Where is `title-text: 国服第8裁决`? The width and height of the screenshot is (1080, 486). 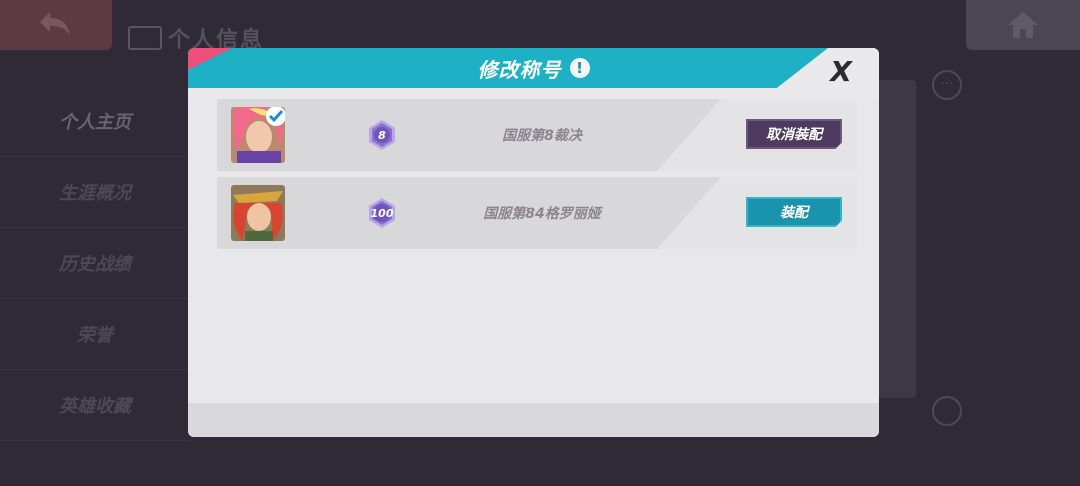 title-text: 国服第8裁决 is located at coordinates (542, 136).